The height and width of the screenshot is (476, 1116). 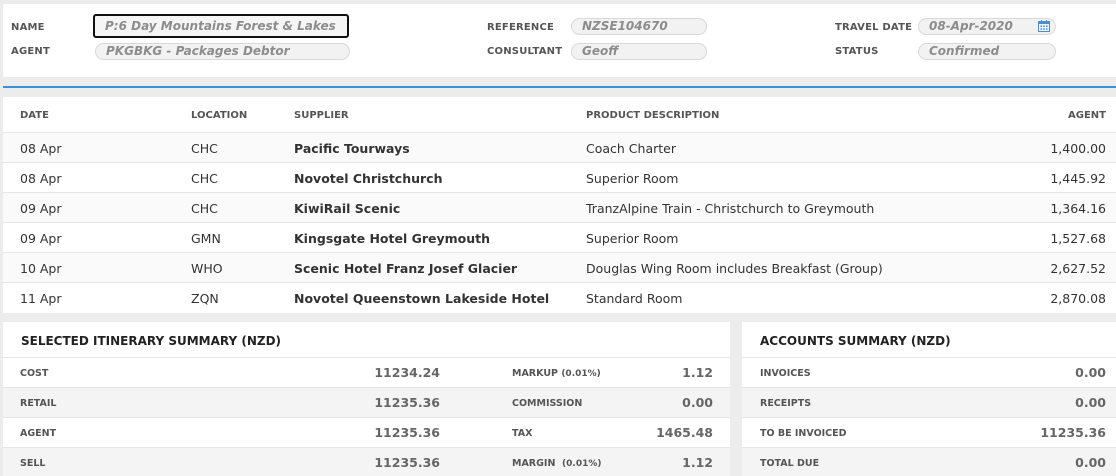 What do you see at coordinates (407, 372) in the screenshot?
I see `cost-value: 11234.24` at bounding box center [407, 372].